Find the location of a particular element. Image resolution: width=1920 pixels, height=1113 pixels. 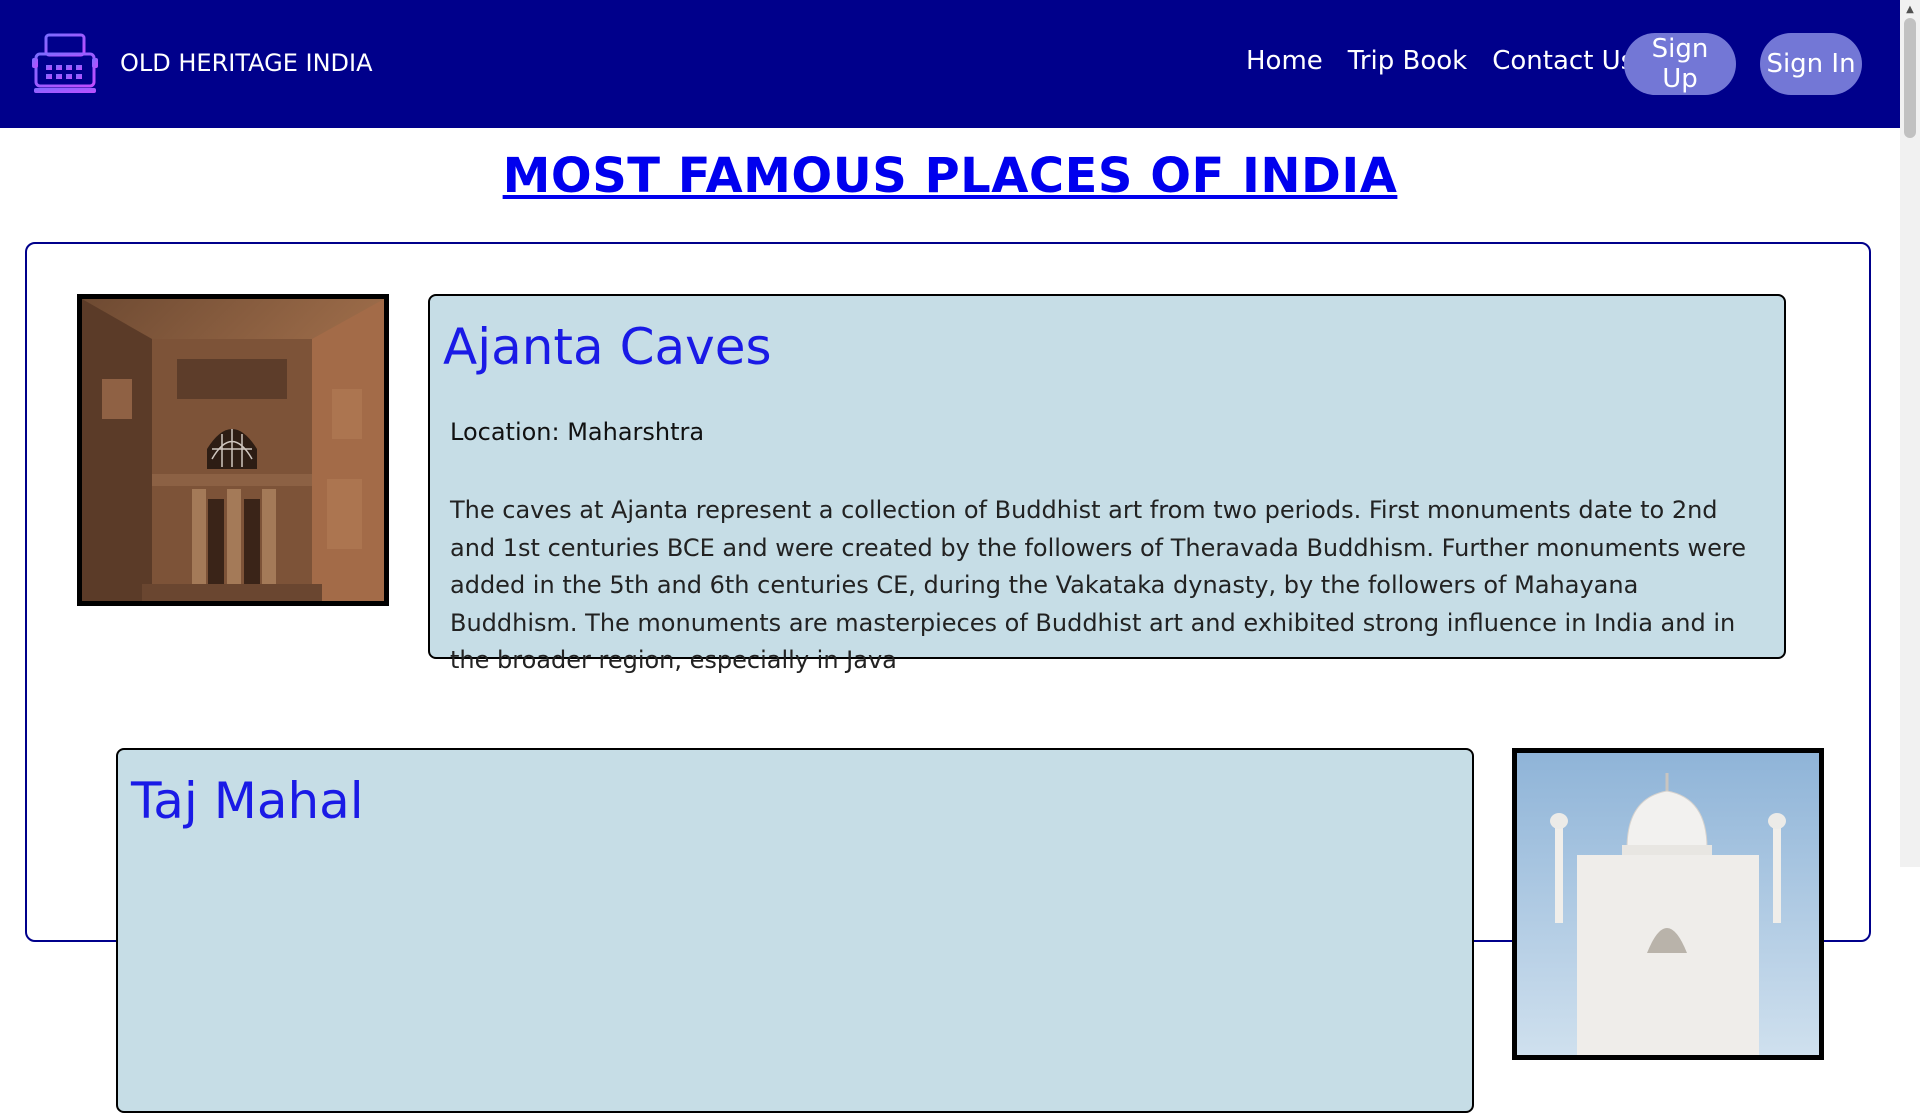

scroll-up-arrow-icon: ▲ is located at coordinates (1910, 9).